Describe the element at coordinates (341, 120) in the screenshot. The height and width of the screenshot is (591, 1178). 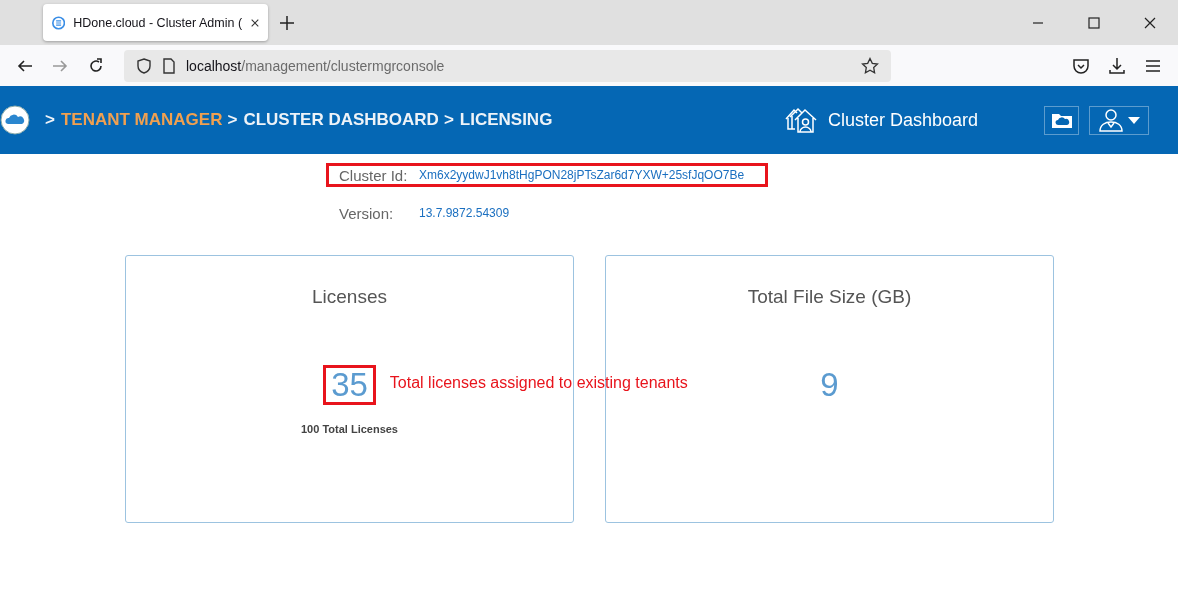
I see `breadcrumb-item: CLUSTER DASHBOARD` at that location.